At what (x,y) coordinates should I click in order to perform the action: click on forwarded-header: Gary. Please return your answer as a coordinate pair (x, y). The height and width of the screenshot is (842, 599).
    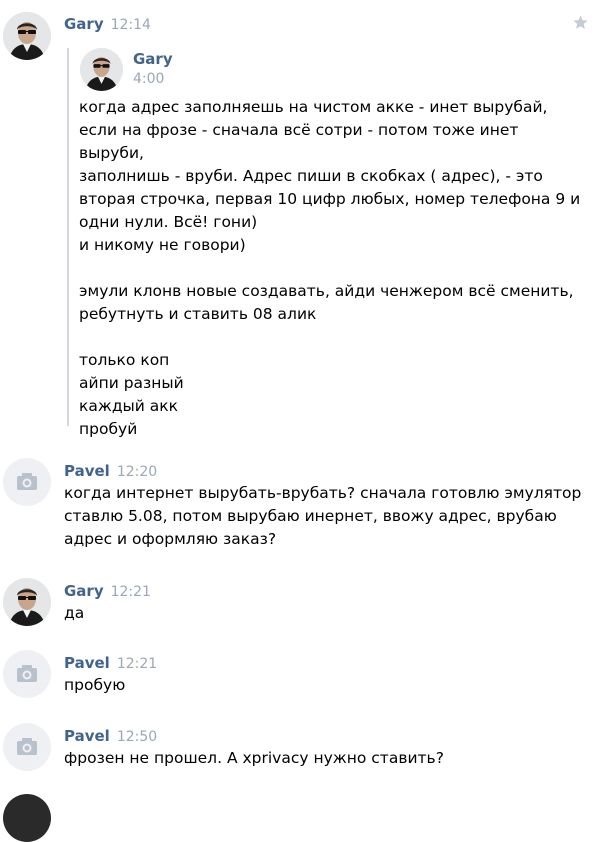
    Looking at the image, I should click on (153, 59).